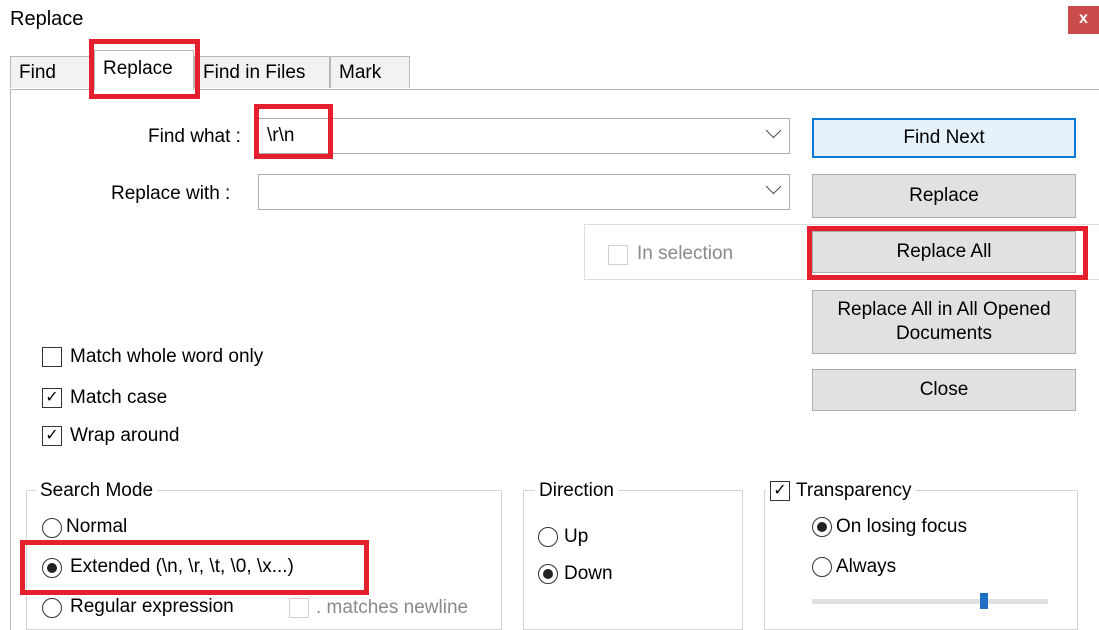 The width and height of the screenshot is (1099, 630). What do you see at coordinates (194, 567) in the screenshot?
I see `highlight-extended` at bounding box center [194, 567].